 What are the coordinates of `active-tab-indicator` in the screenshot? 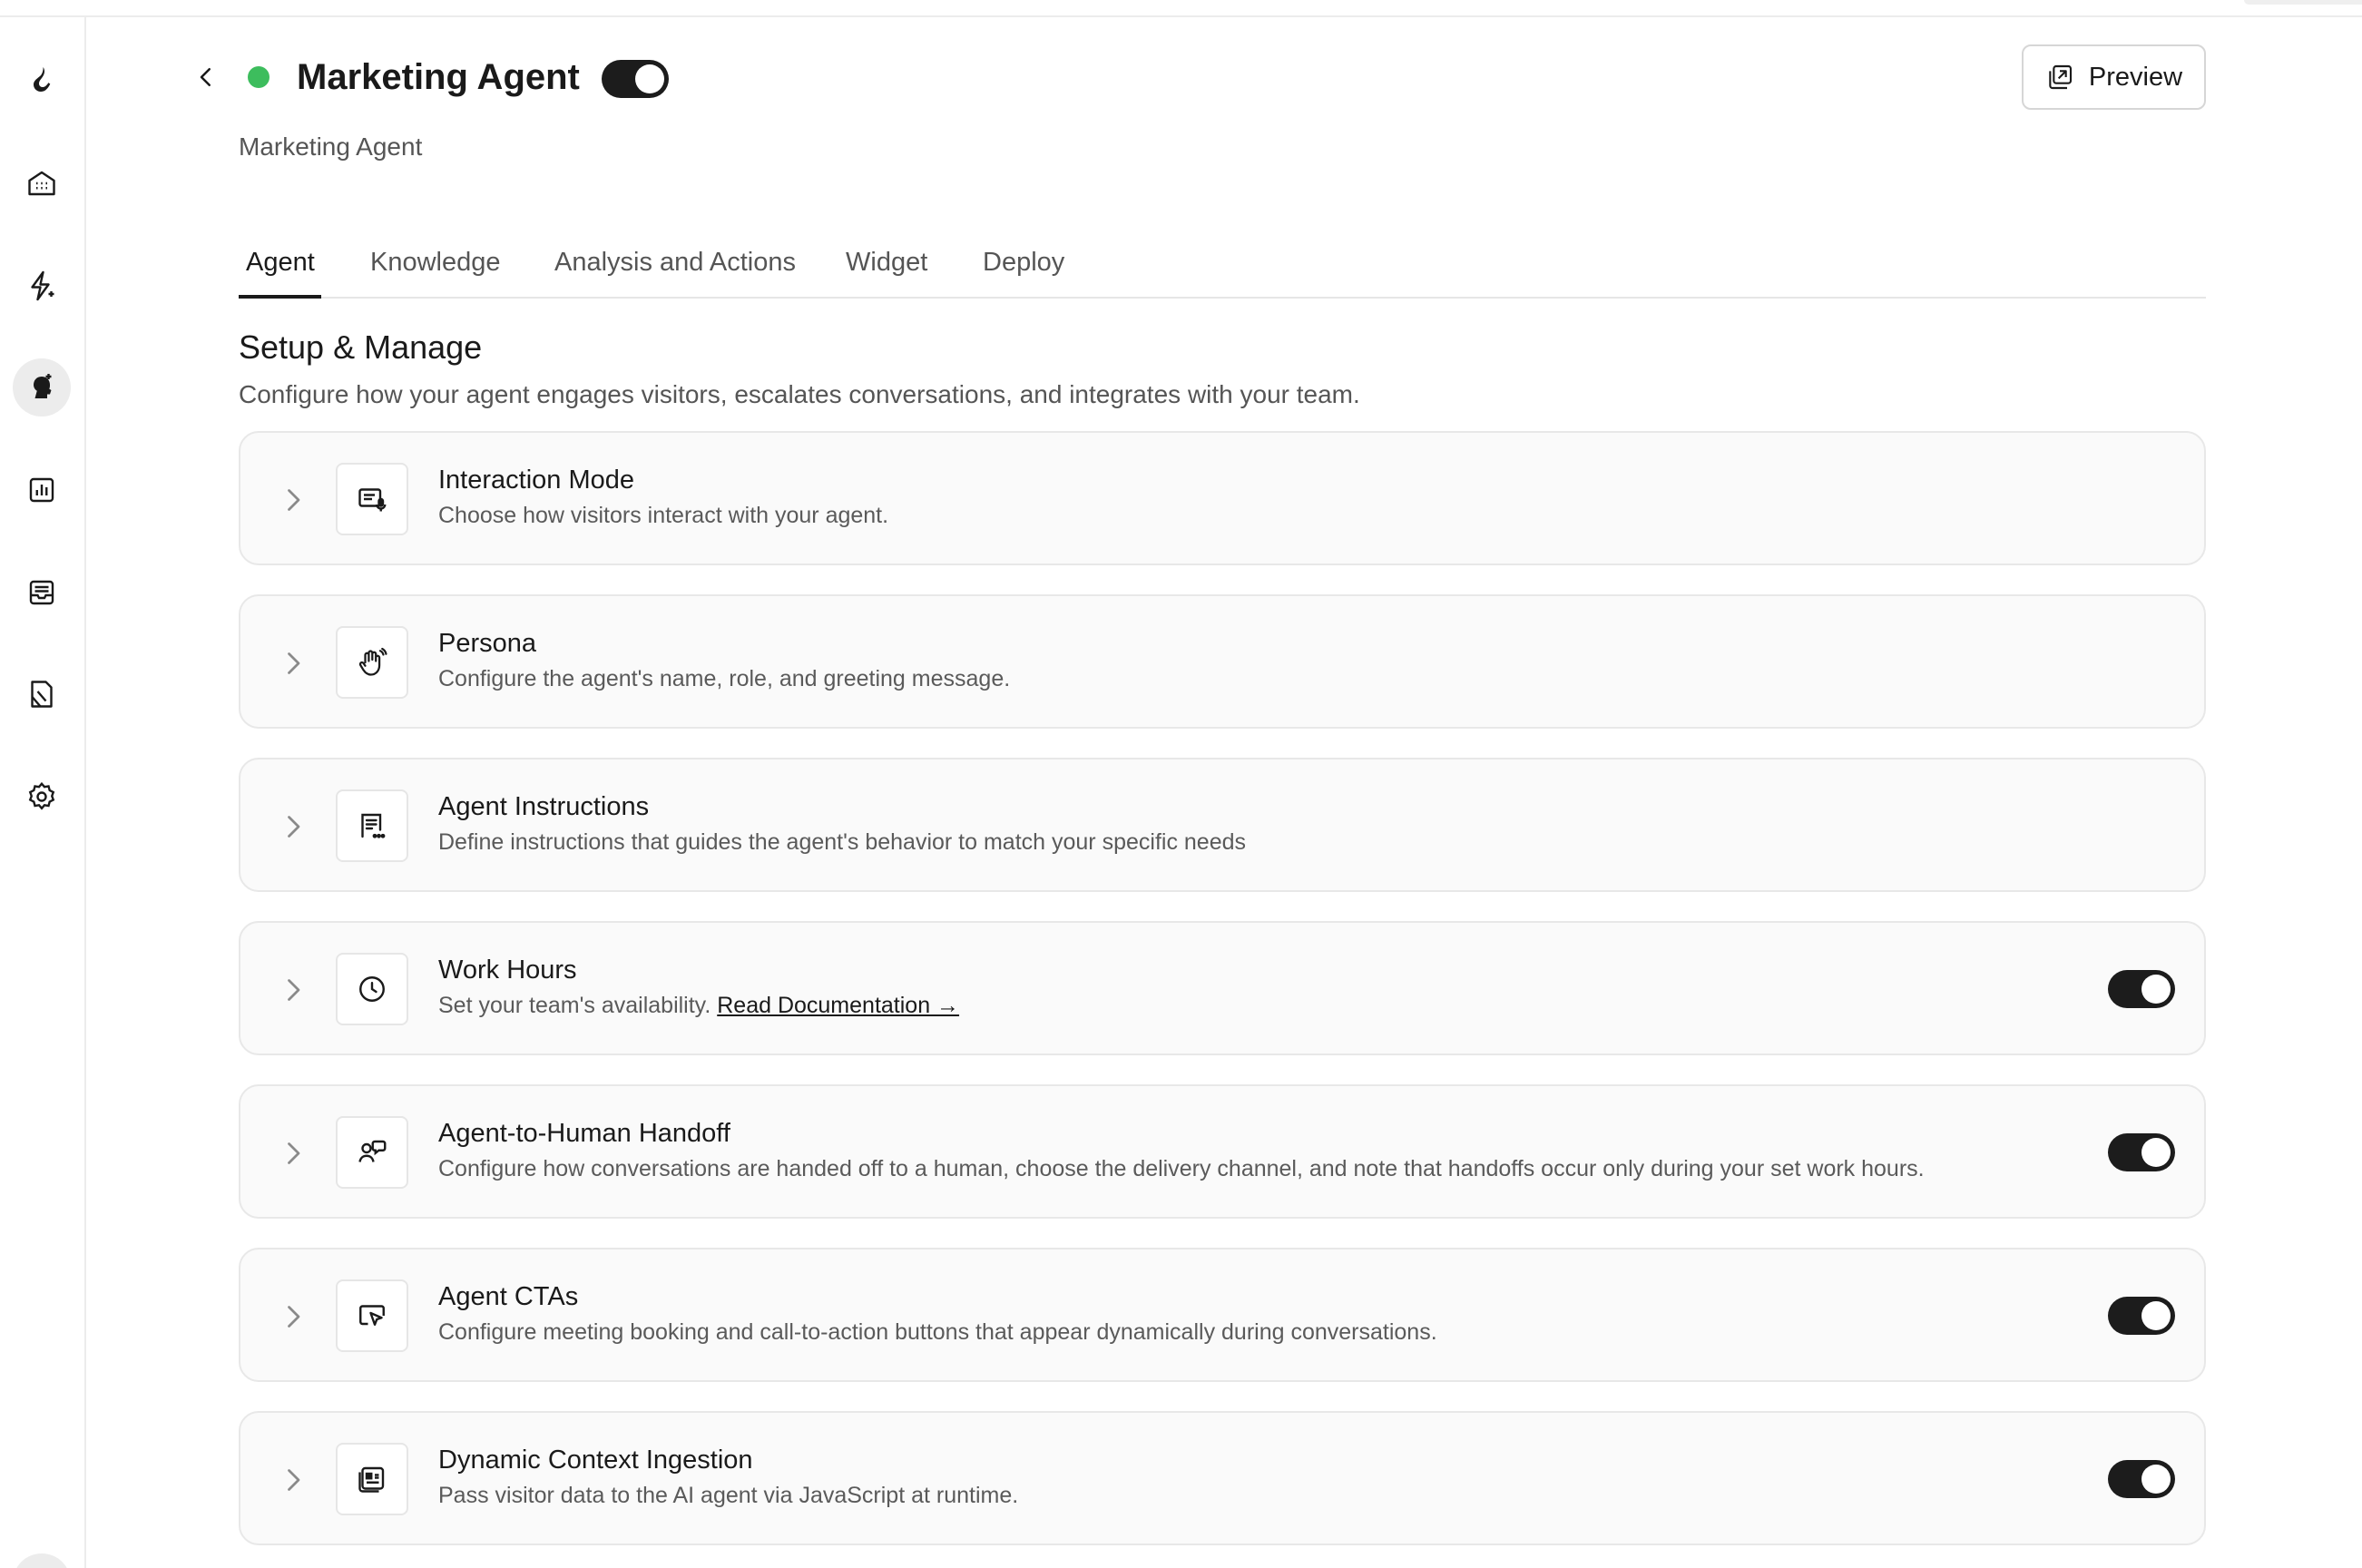 It's located at (280, 297).